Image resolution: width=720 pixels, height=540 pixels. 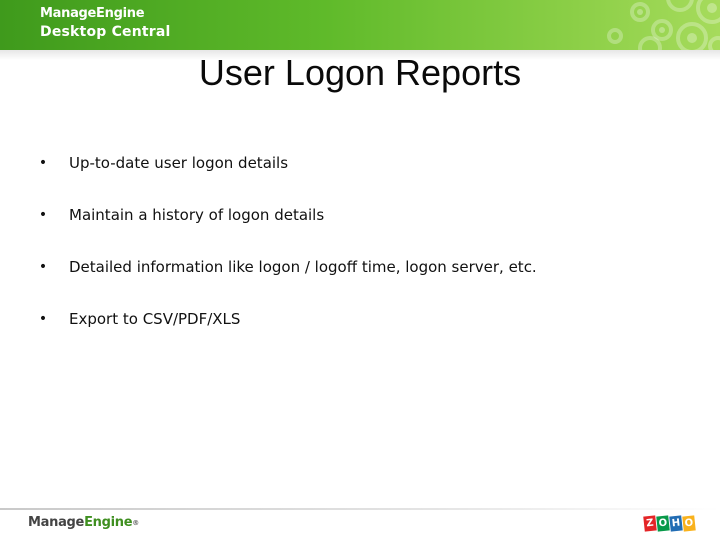 What do you see at coordinates (663, 25) in the screenshot?
I see `decorative-circles-icon` at bounding box center [663, 25].